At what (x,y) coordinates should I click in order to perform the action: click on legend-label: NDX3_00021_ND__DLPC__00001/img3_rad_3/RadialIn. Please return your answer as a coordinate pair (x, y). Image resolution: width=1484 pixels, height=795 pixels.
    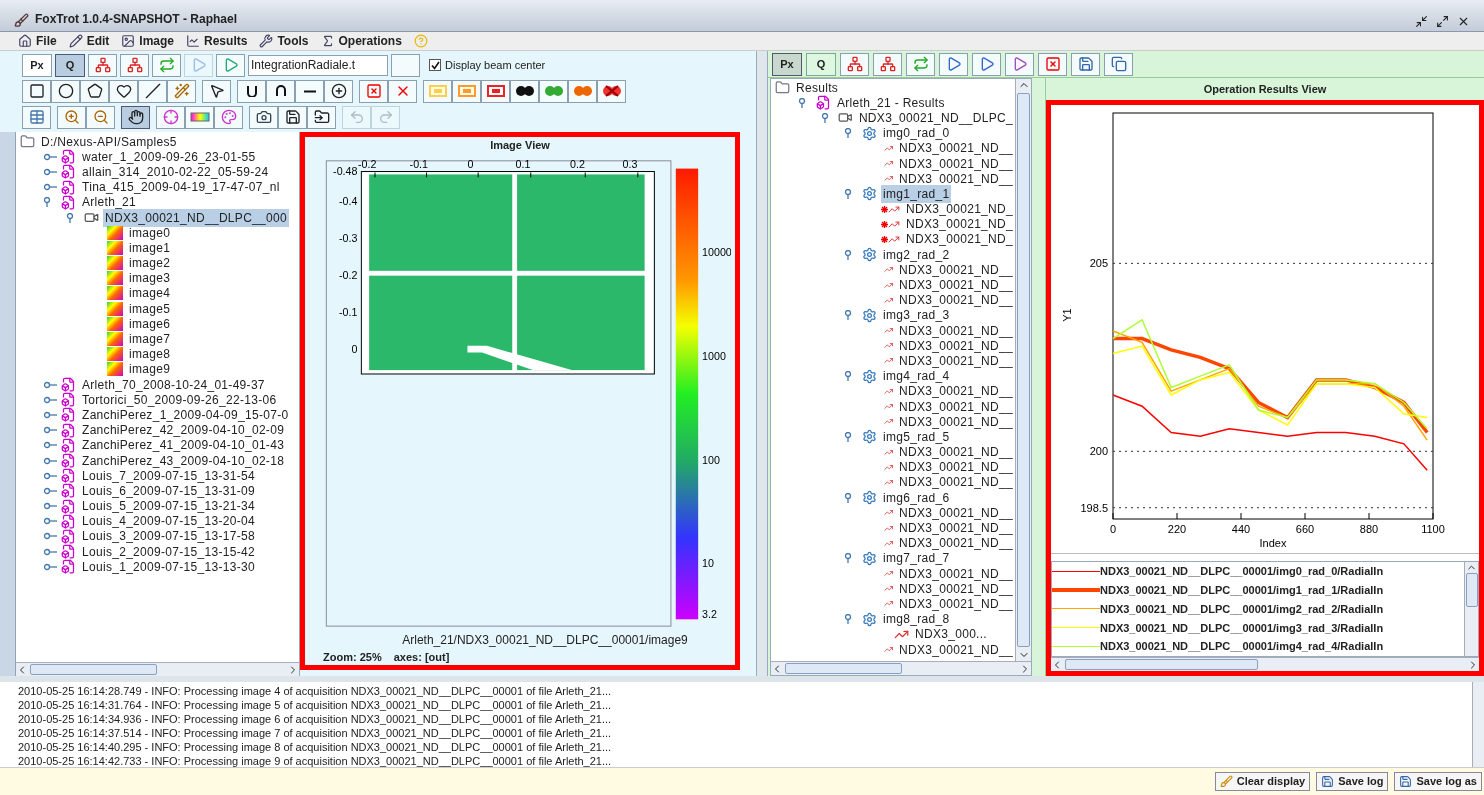
    Looking at the image, I should click on (1242, 628).